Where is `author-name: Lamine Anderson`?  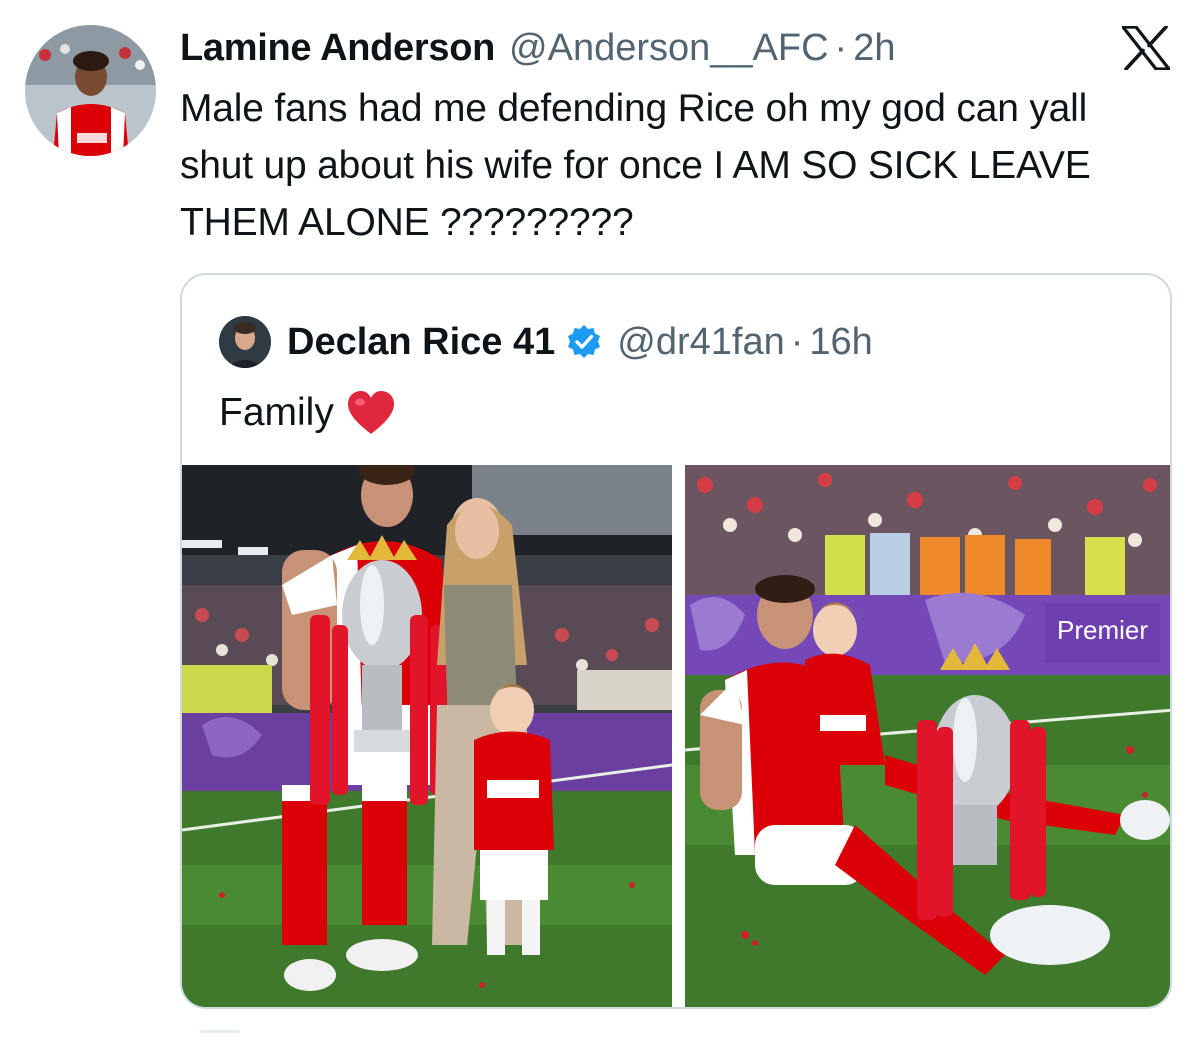 author-name: Lamine Anderson is located at coordinates (337, 48).